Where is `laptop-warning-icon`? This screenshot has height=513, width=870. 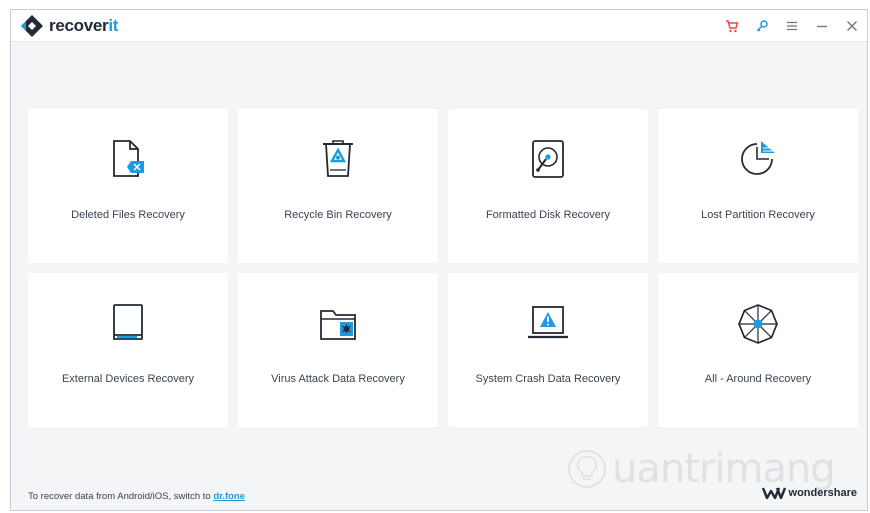 laptop-warning-icon is located at coordinates (548, 323).